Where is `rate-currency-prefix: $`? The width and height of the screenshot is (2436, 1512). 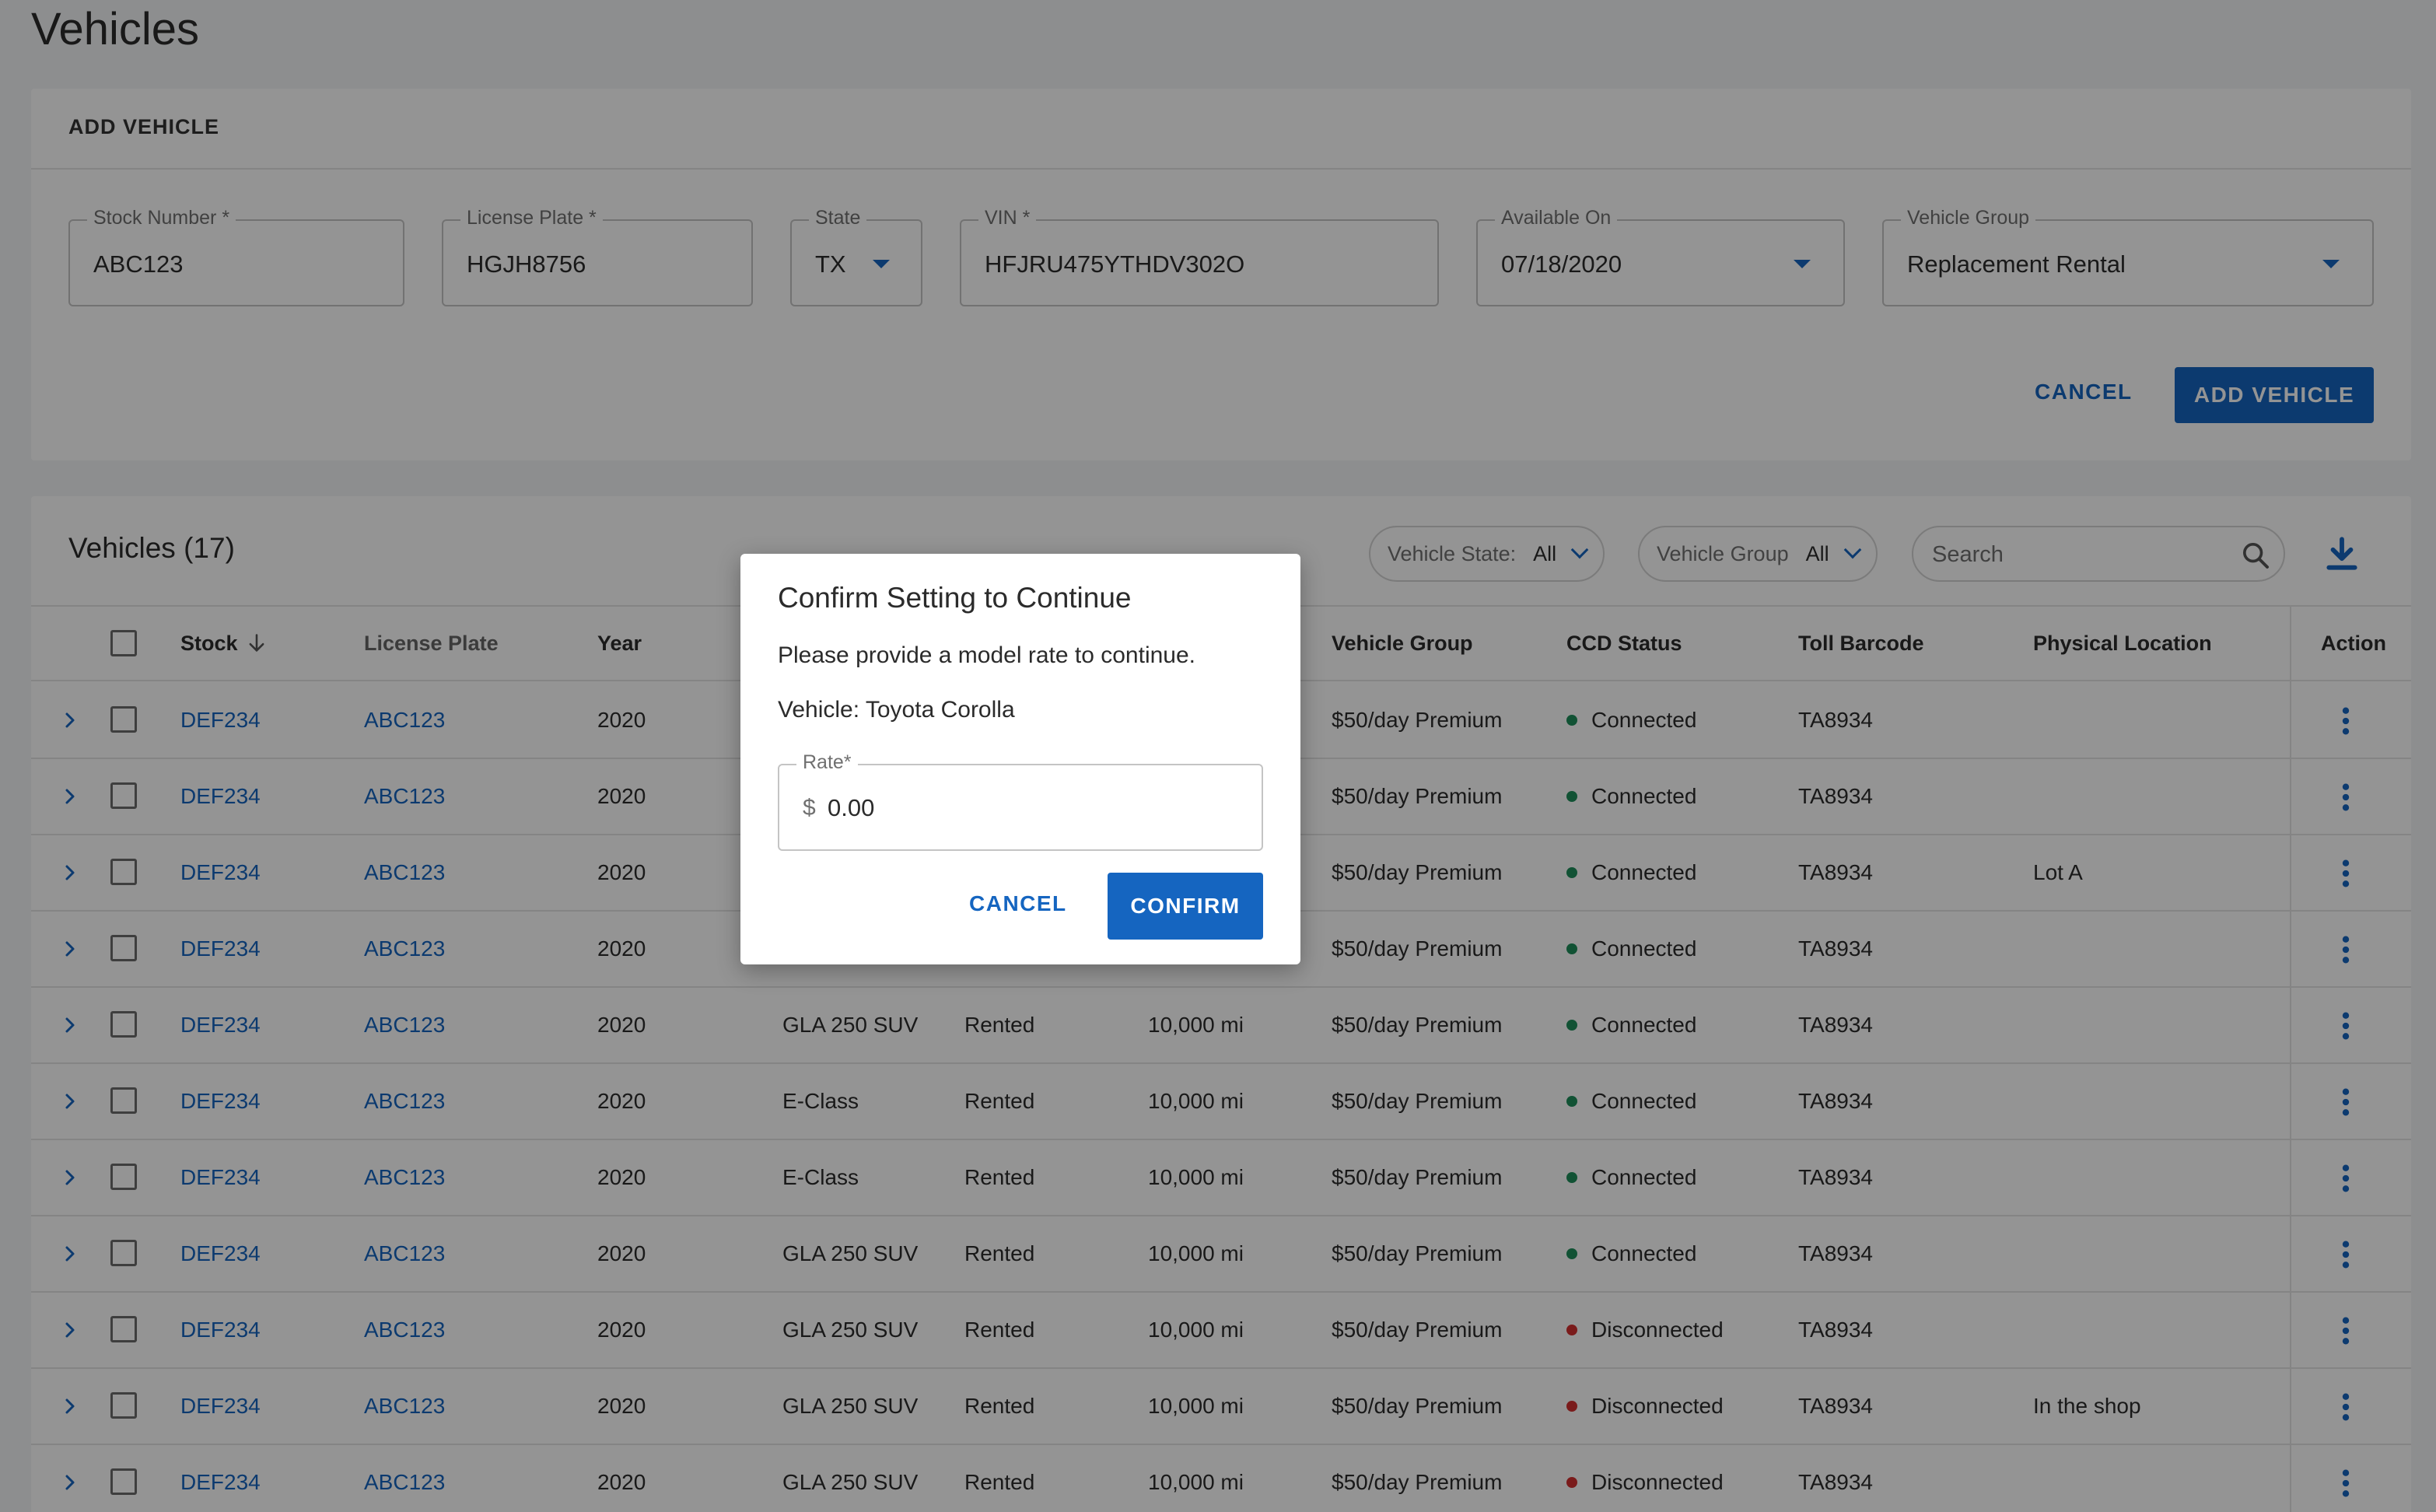 rate-currency-prefix: $ is located at coordinates (810, 808).